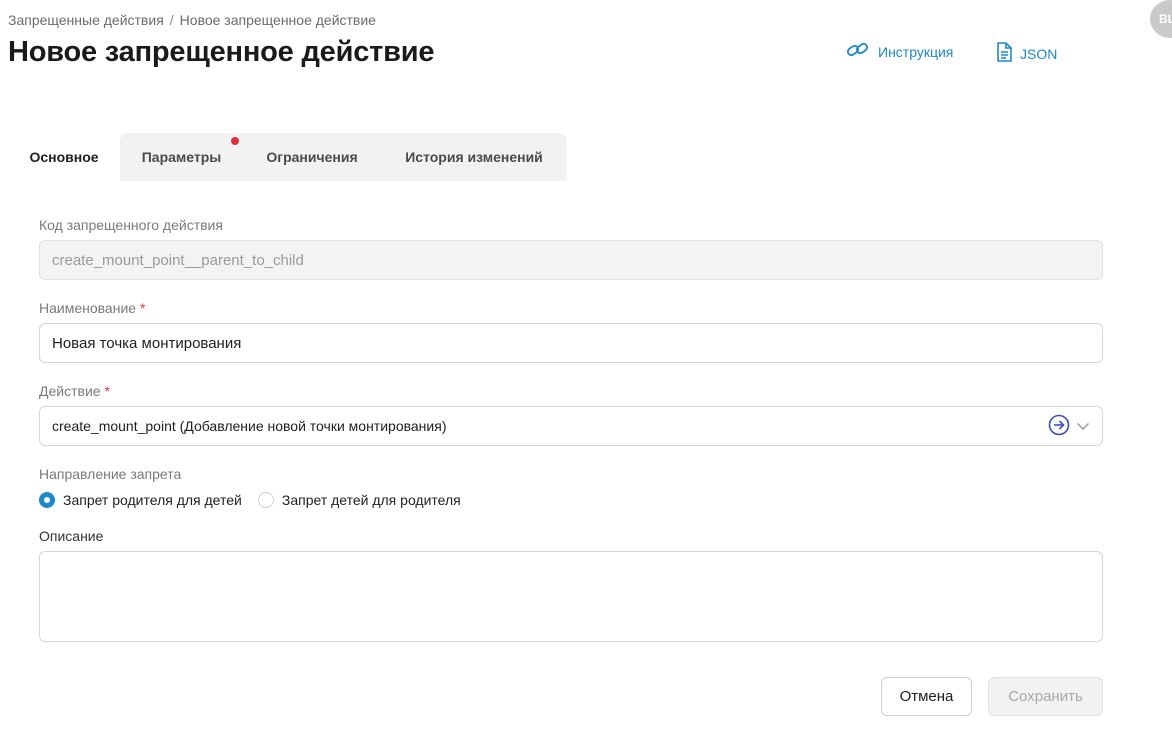  Describe the element at coordinates (371, 500) in the screenshot. I see `radio-children-to-parent-label: Запрет детей для родителя` at that location.